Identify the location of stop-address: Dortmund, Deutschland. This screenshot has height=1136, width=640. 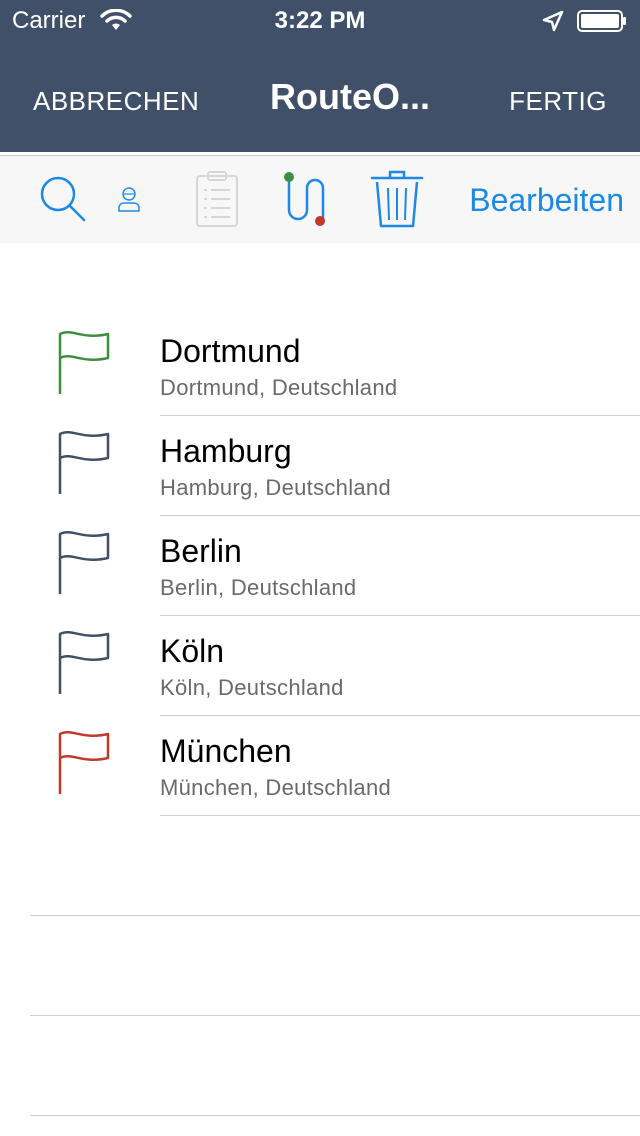
(279, 387).